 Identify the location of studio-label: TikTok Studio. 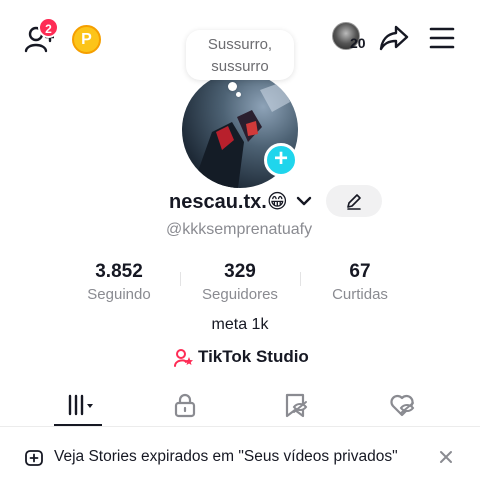
(253, 356).